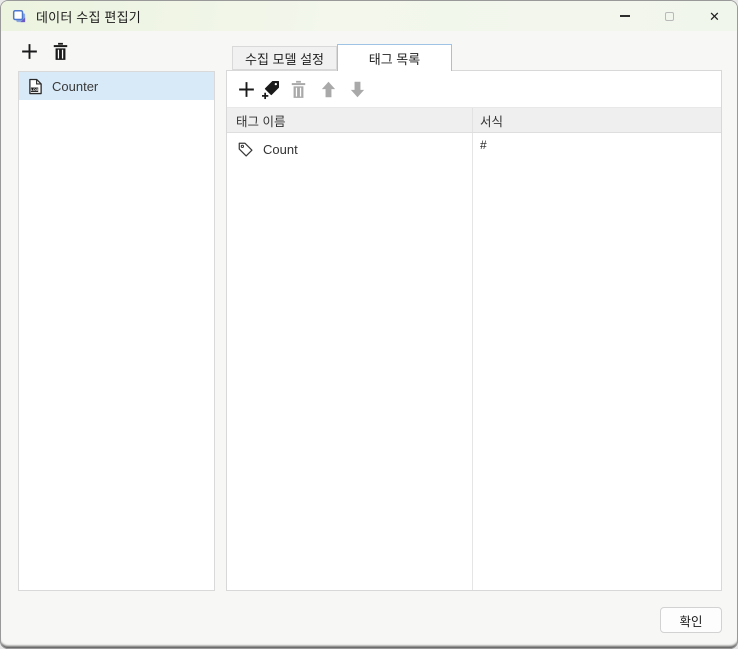 Image resolution: width=738 pixels, height=649 pixels. What do you see at coordinates (88, 17) in the screenshot?
I see `window-title: 데이터 수집 편집기` at bounding box center [88, 17].